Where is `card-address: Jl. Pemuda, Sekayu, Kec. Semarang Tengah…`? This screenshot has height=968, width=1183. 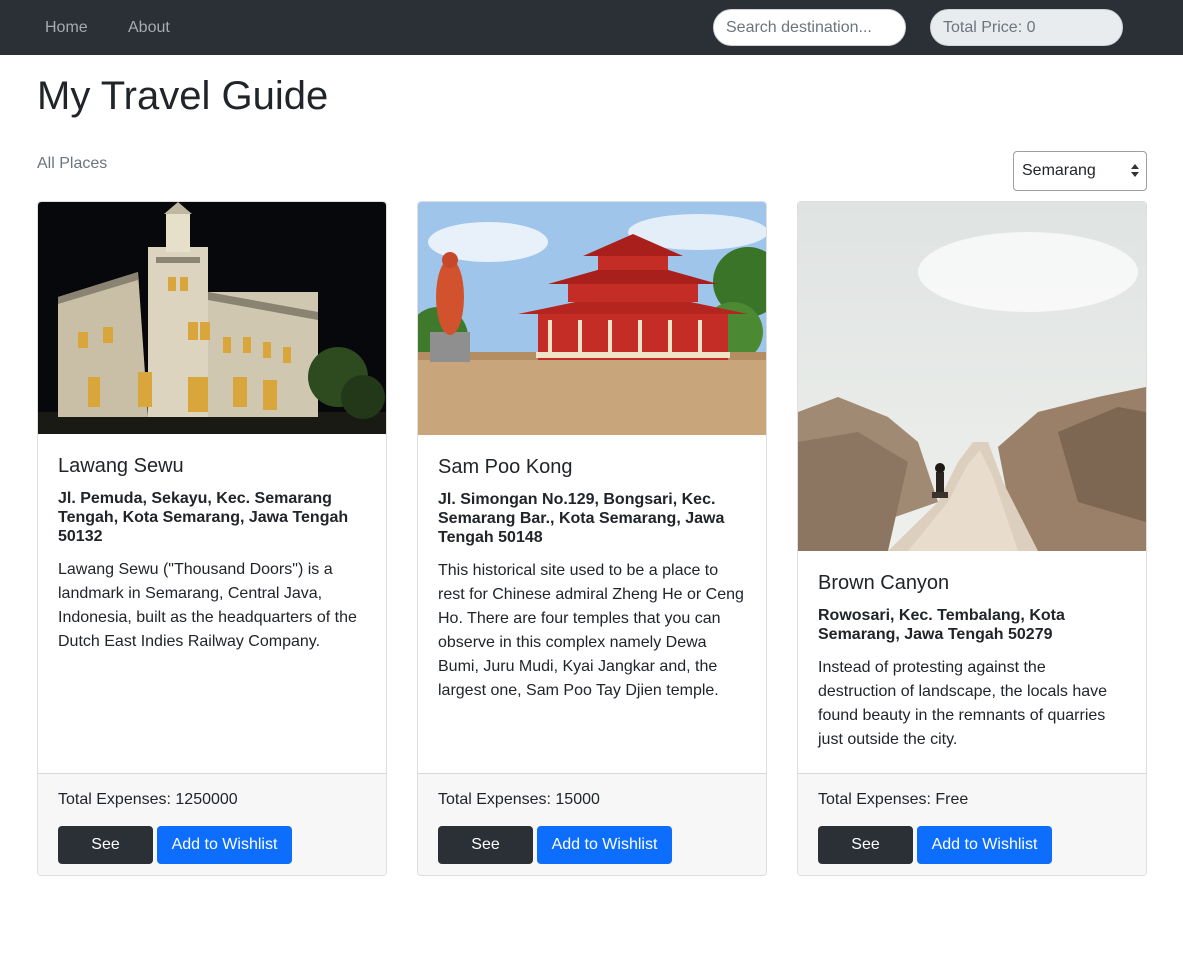 card-address: Jl. Pemuda, Sekayu, Kec. Semarang Tengah… is located at coordinates (203, 517).